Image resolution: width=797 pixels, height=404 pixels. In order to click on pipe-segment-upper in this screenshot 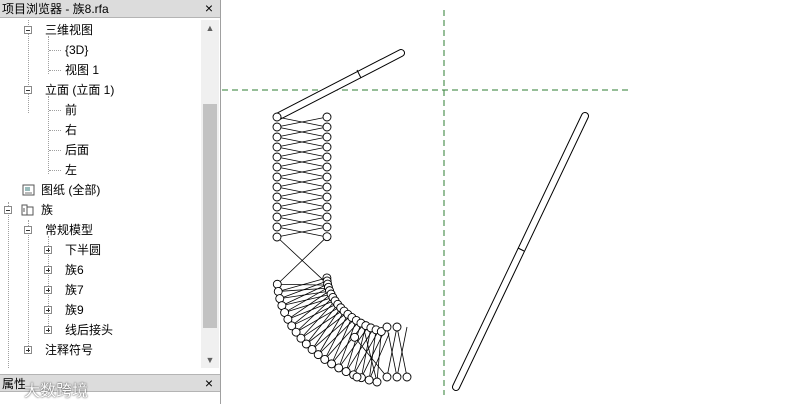, I will do `click(340, 84)`.